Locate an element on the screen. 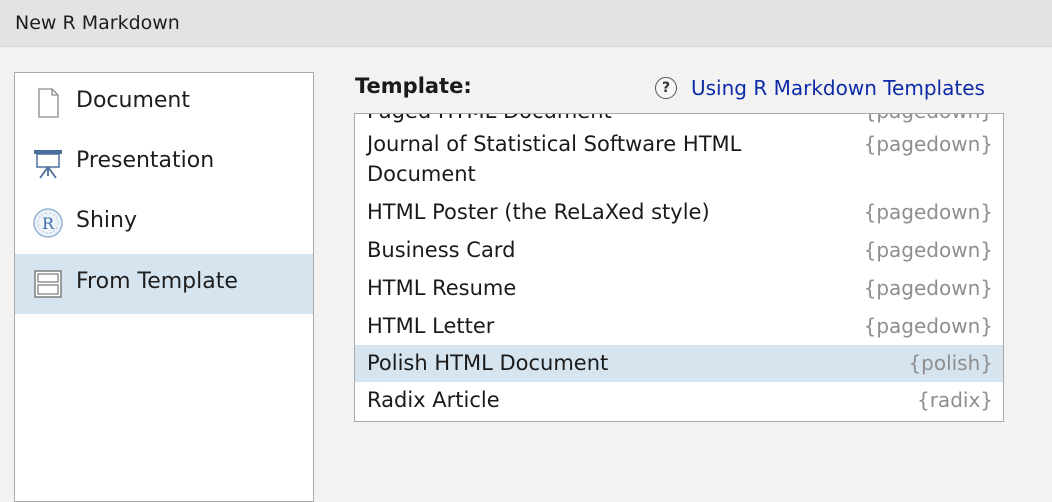 The image size is (1052, 502). sidebar-item-from-template: From Template is located at coordinates (164, 284).